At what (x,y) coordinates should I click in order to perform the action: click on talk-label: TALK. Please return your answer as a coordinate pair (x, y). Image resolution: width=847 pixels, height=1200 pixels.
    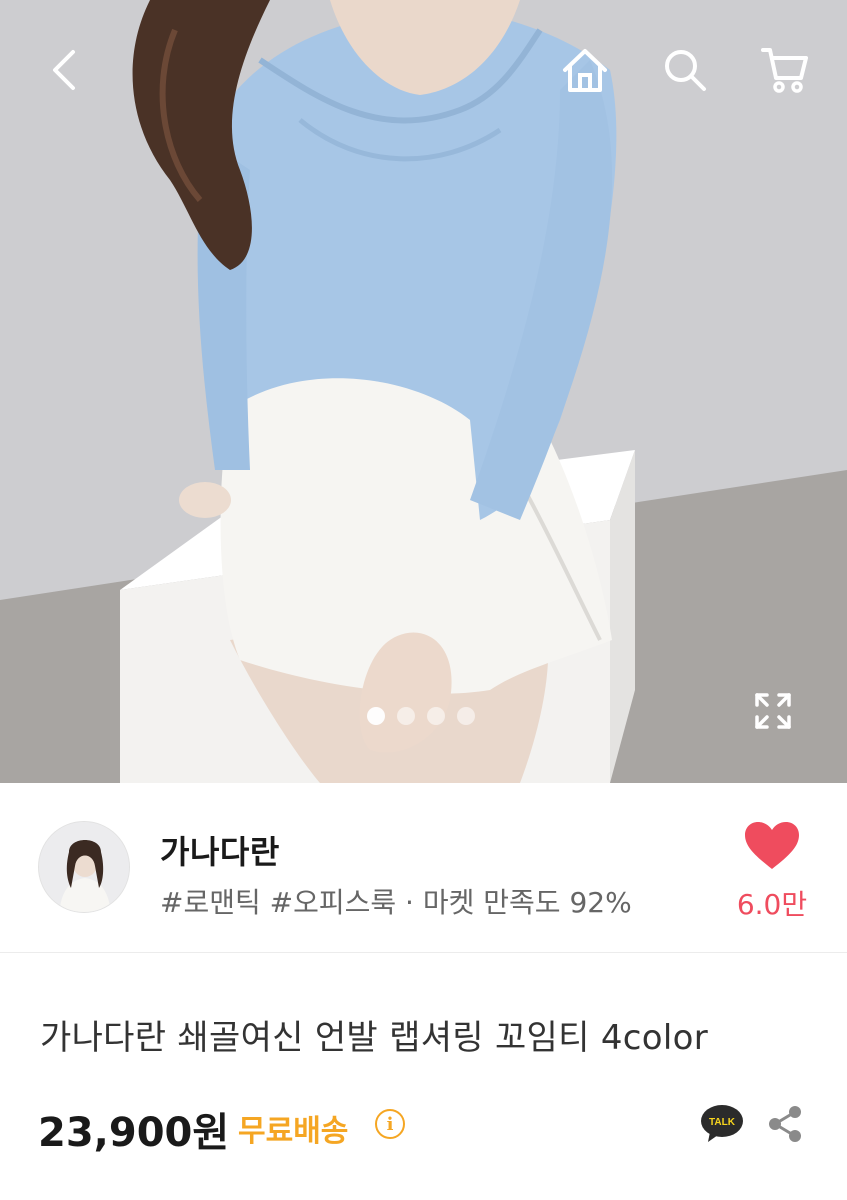
    Looking at the image, I should click on (722, 1122).